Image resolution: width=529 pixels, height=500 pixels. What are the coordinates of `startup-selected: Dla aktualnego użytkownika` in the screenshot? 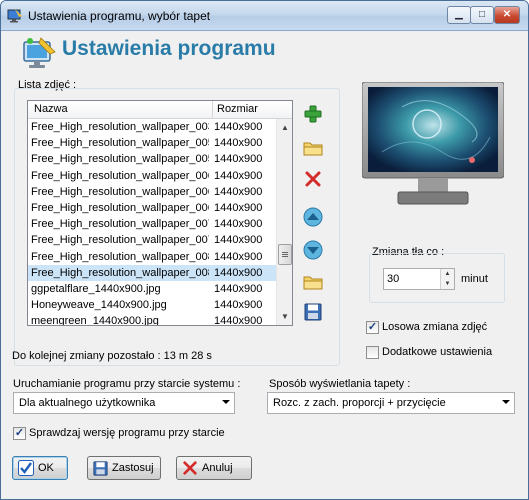 It's located at (87, 403).